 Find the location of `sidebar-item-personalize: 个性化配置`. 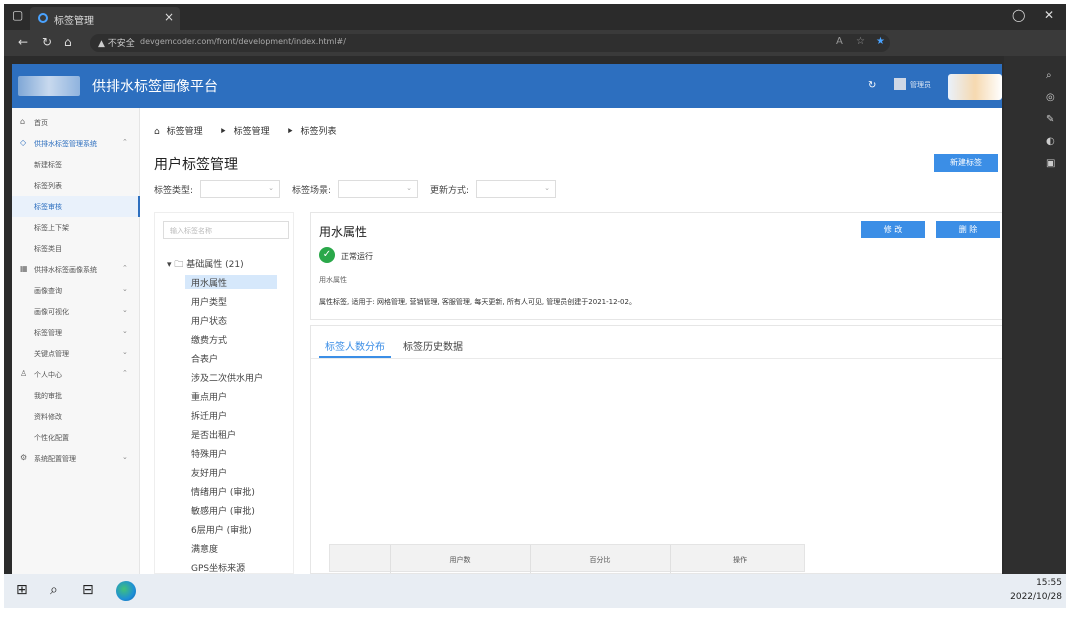

sidebar-item-personalize: 个性化配置 is located at coordinates (76, 437).